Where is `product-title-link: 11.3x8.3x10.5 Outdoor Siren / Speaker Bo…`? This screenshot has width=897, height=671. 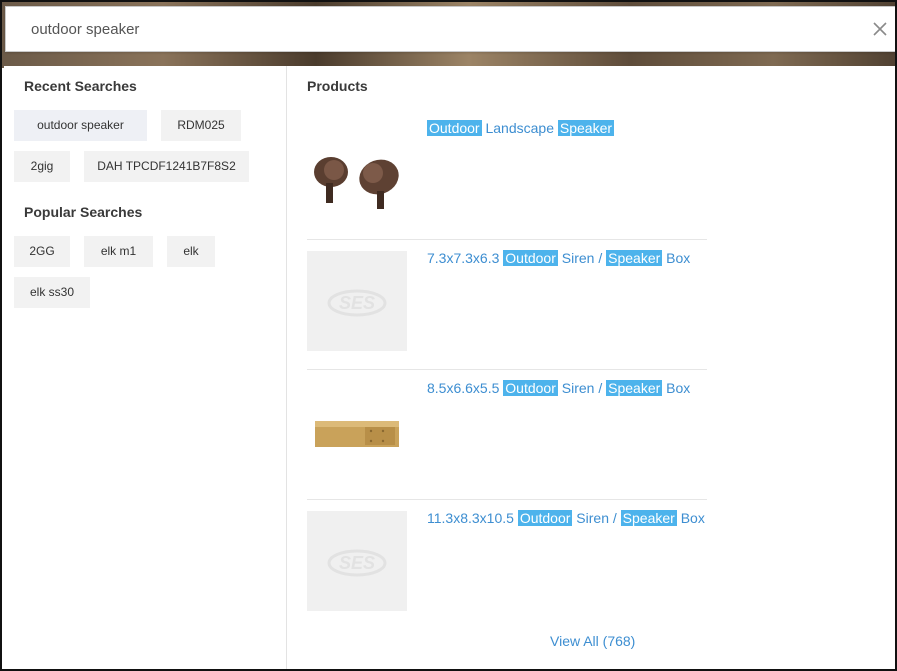
product-title-link: 11.3x8.3x10.5 Outdoor Siren / Speaker Bo… is located at coordinates (566, 518).